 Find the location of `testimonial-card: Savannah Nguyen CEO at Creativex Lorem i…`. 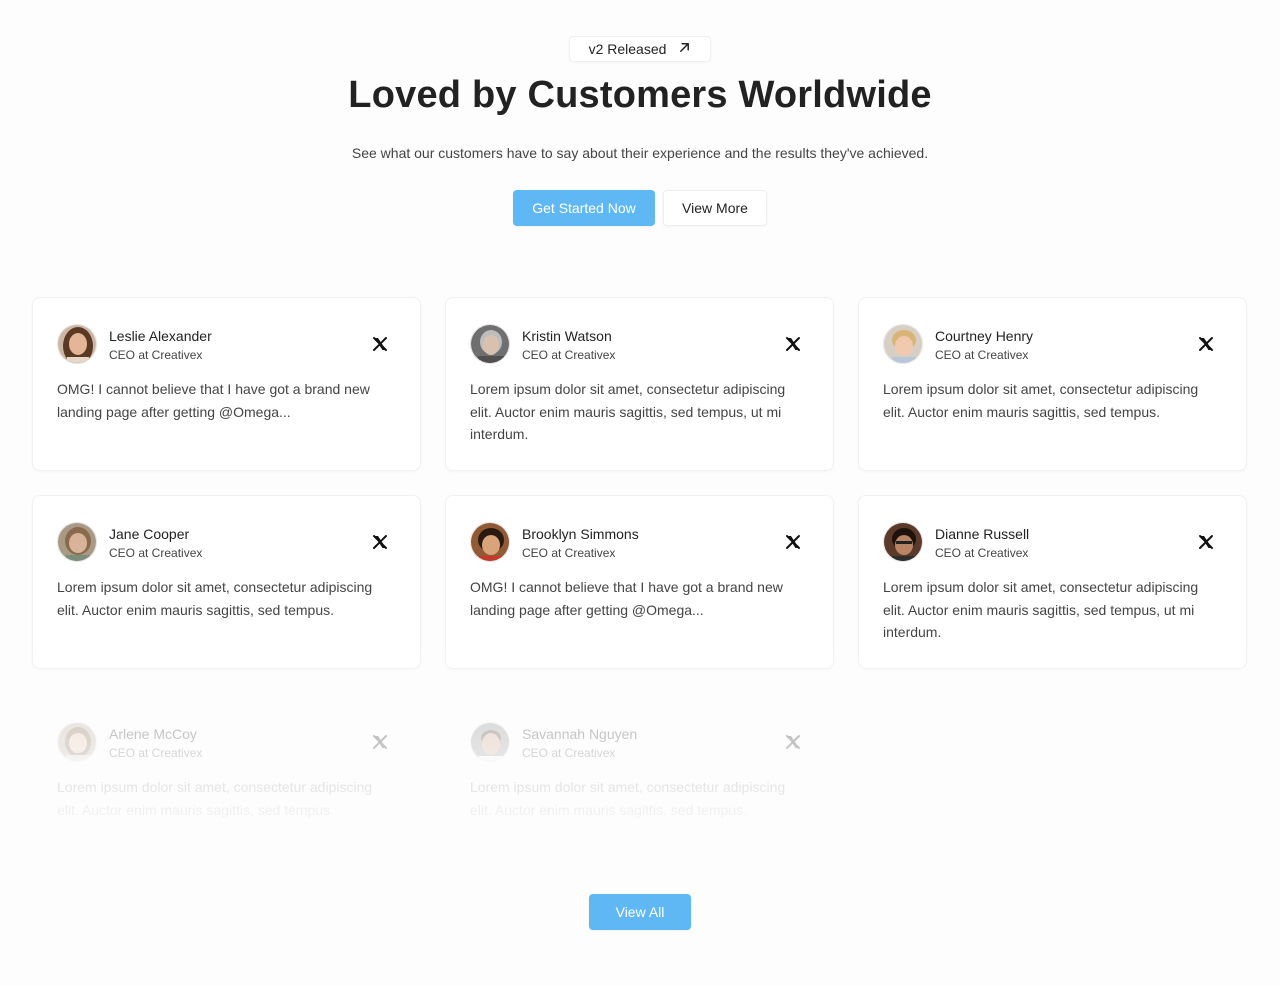

testimonial-card: Savannah Nguyen CEO at Creativex Lorem i… is located at coordinates (639, 782).